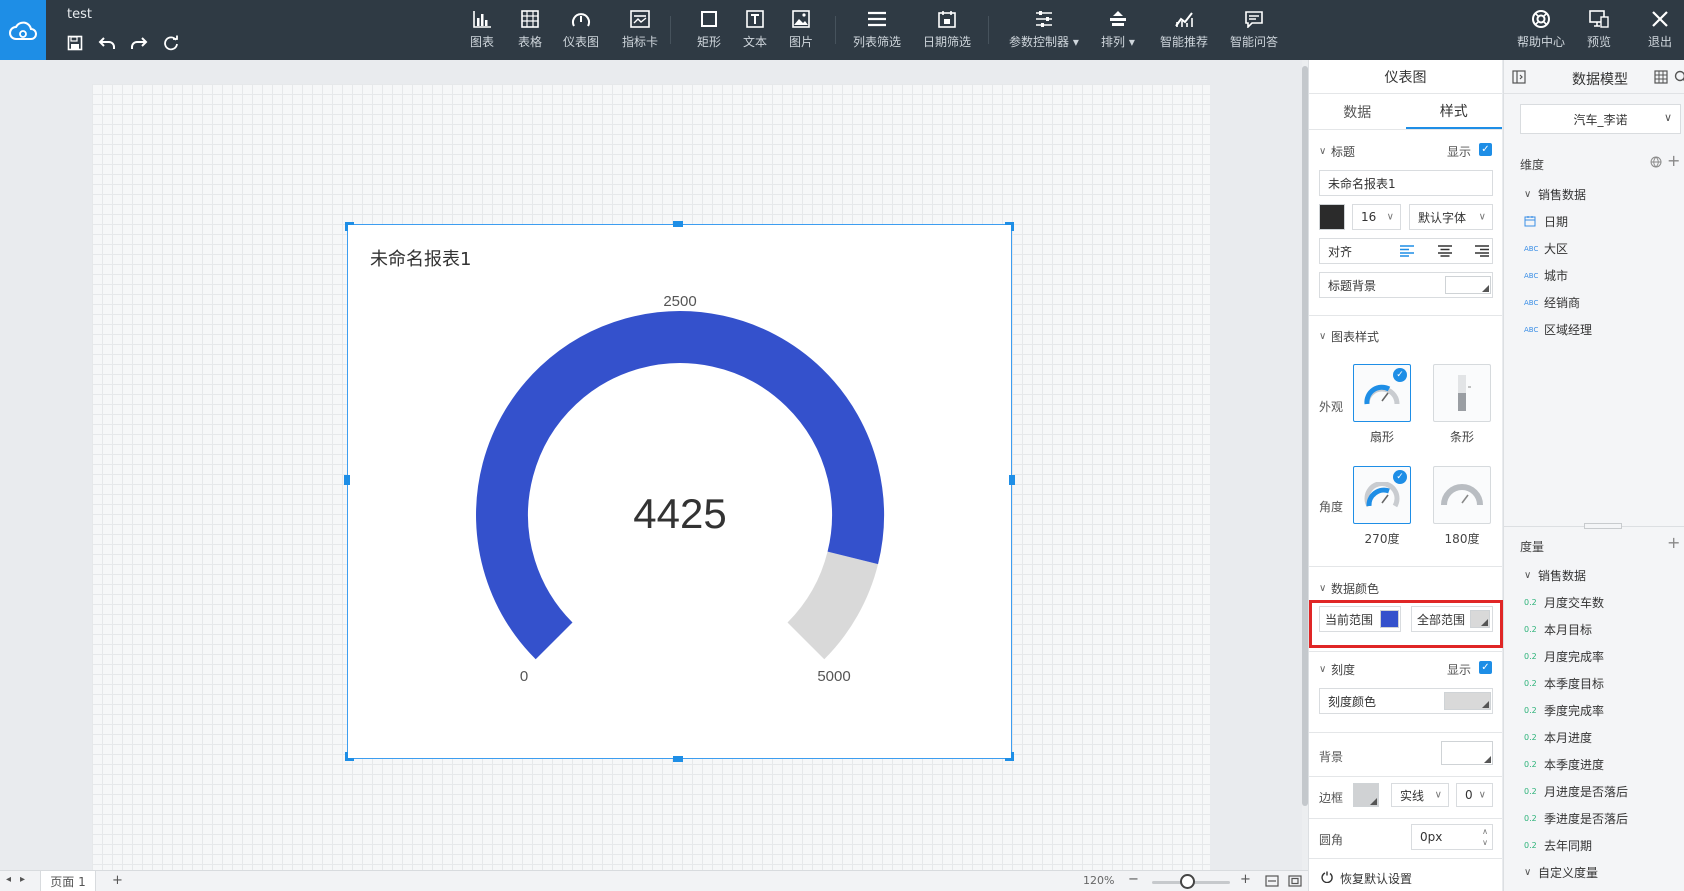  I want to click on dataset-select: 汽车_李诺 ∨, so click(1600, 119).